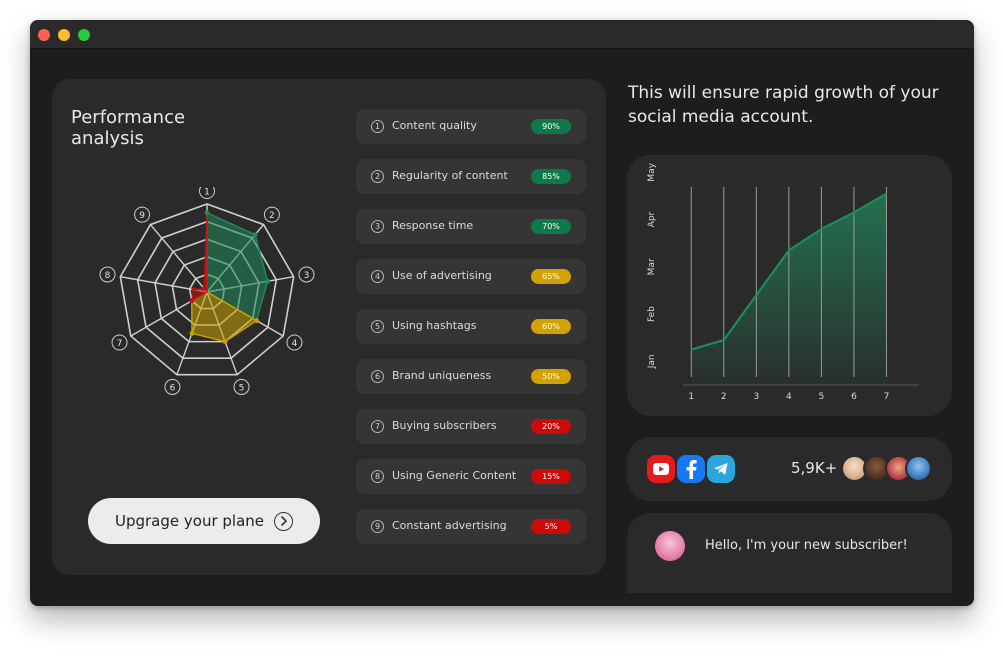 The image size is (1004, 662). I want to click on facebook-icon, so click(691, 469).